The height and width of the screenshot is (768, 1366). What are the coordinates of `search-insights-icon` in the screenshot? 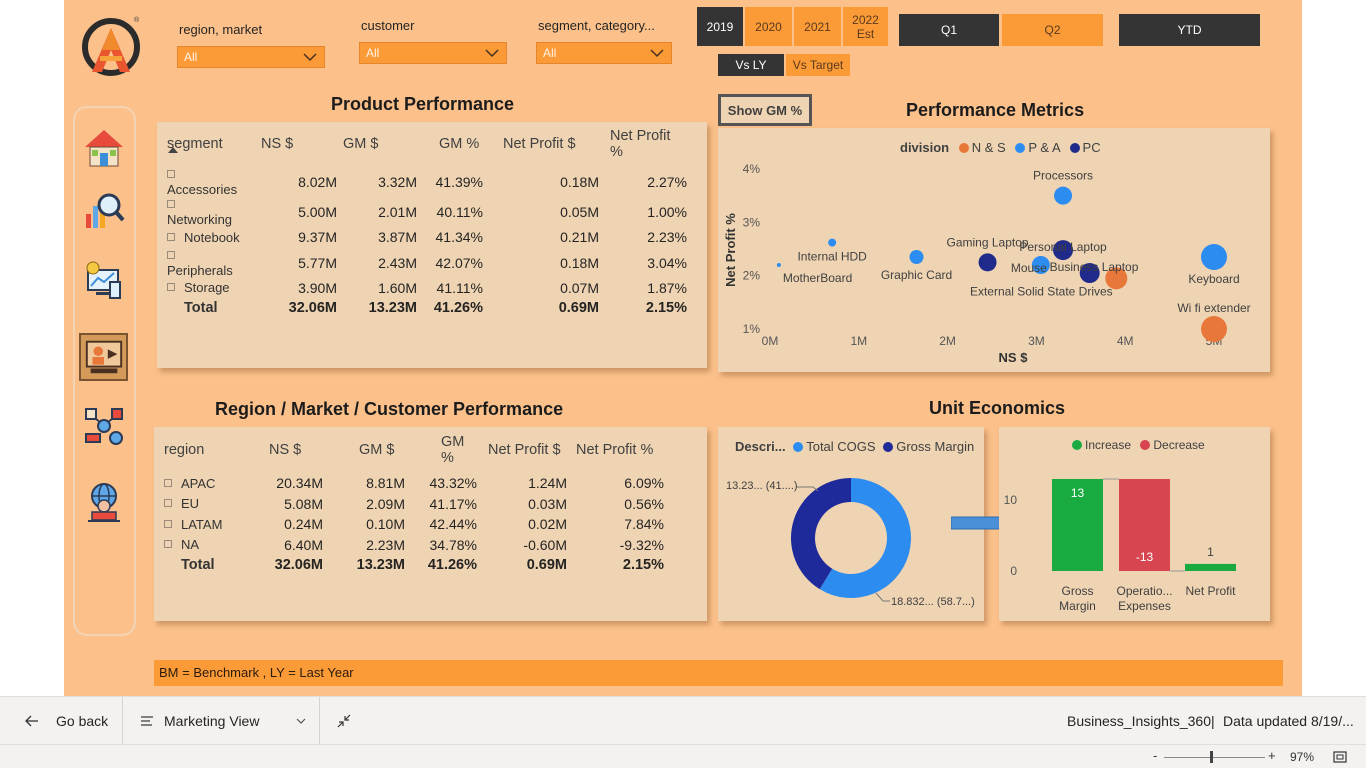 It's located at (104, 210).